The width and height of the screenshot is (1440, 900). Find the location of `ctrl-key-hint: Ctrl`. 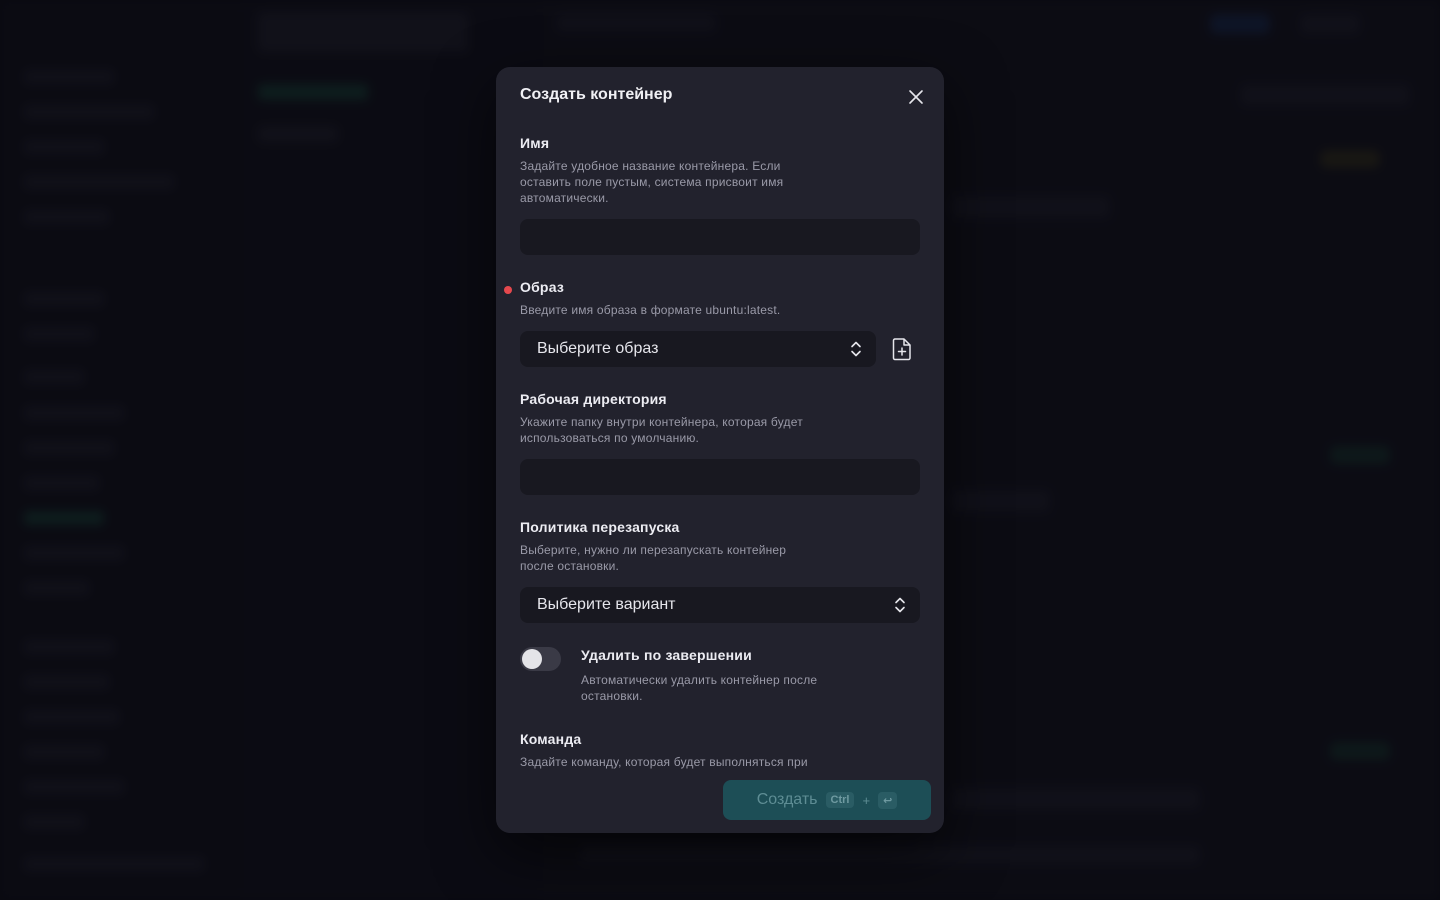

ctrl-key-hint: Ctrl is located at coordinates (840, 800).